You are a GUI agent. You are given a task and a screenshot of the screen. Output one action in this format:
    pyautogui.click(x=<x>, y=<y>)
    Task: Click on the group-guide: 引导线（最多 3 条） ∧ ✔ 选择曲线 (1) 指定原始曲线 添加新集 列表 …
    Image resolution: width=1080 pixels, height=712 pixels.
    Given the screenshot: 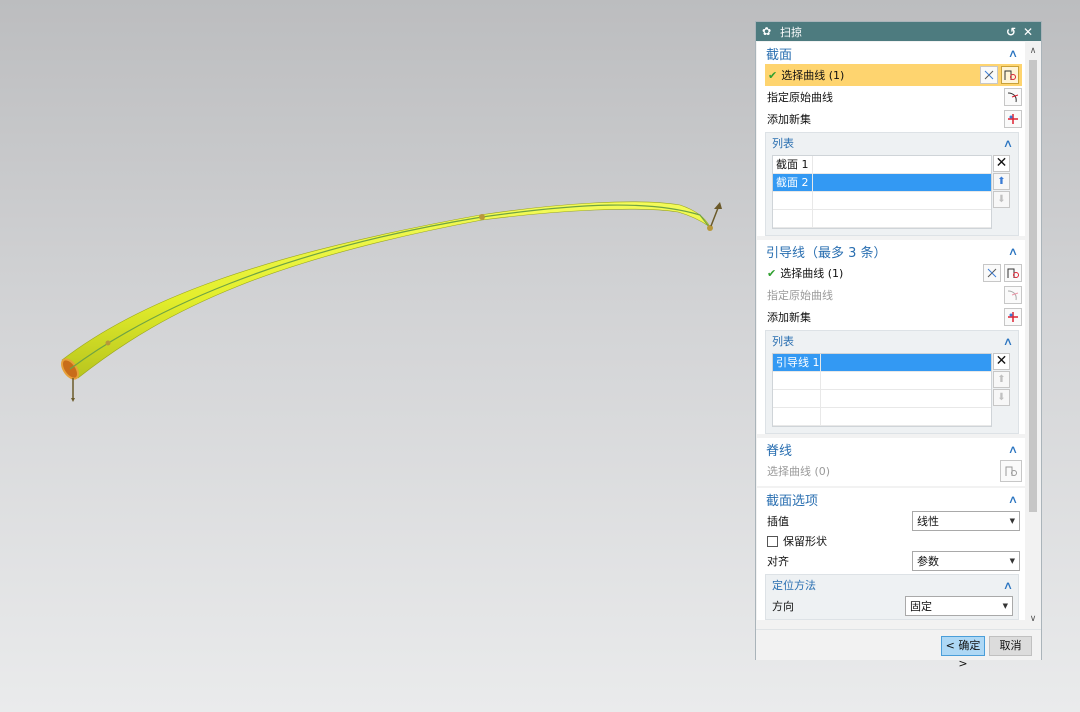 What is the action you would take?
    pyautogui.click(x=891, y=337)
    